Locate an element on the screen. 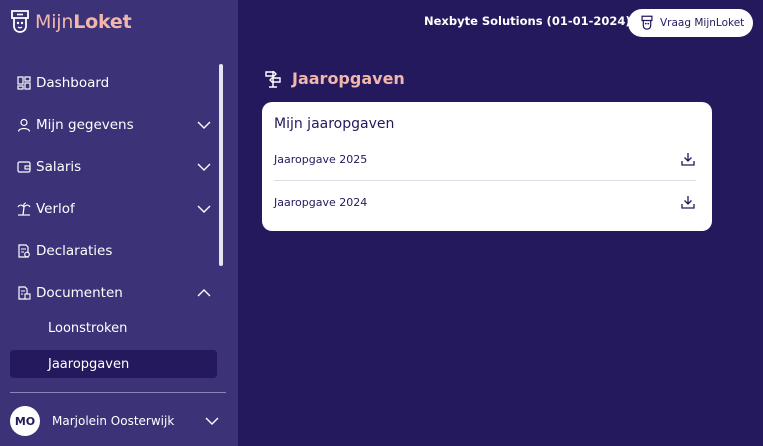  sidebar-scrollbar is located at coordinates (221, 165).